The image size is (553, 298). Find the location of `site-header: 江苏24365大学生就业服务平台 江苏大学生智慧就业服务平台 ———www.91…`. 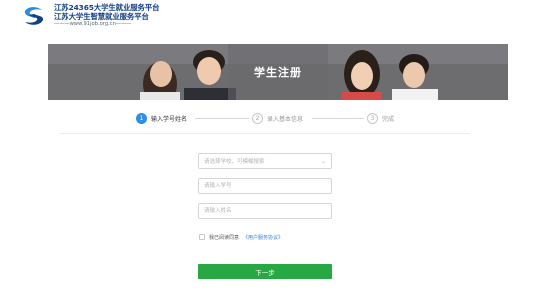

site-header: 江苏24365大学生就业服务平台 江苏大学生智慧就业服务平台 ———www.91… is located at coordinates (276, 16).